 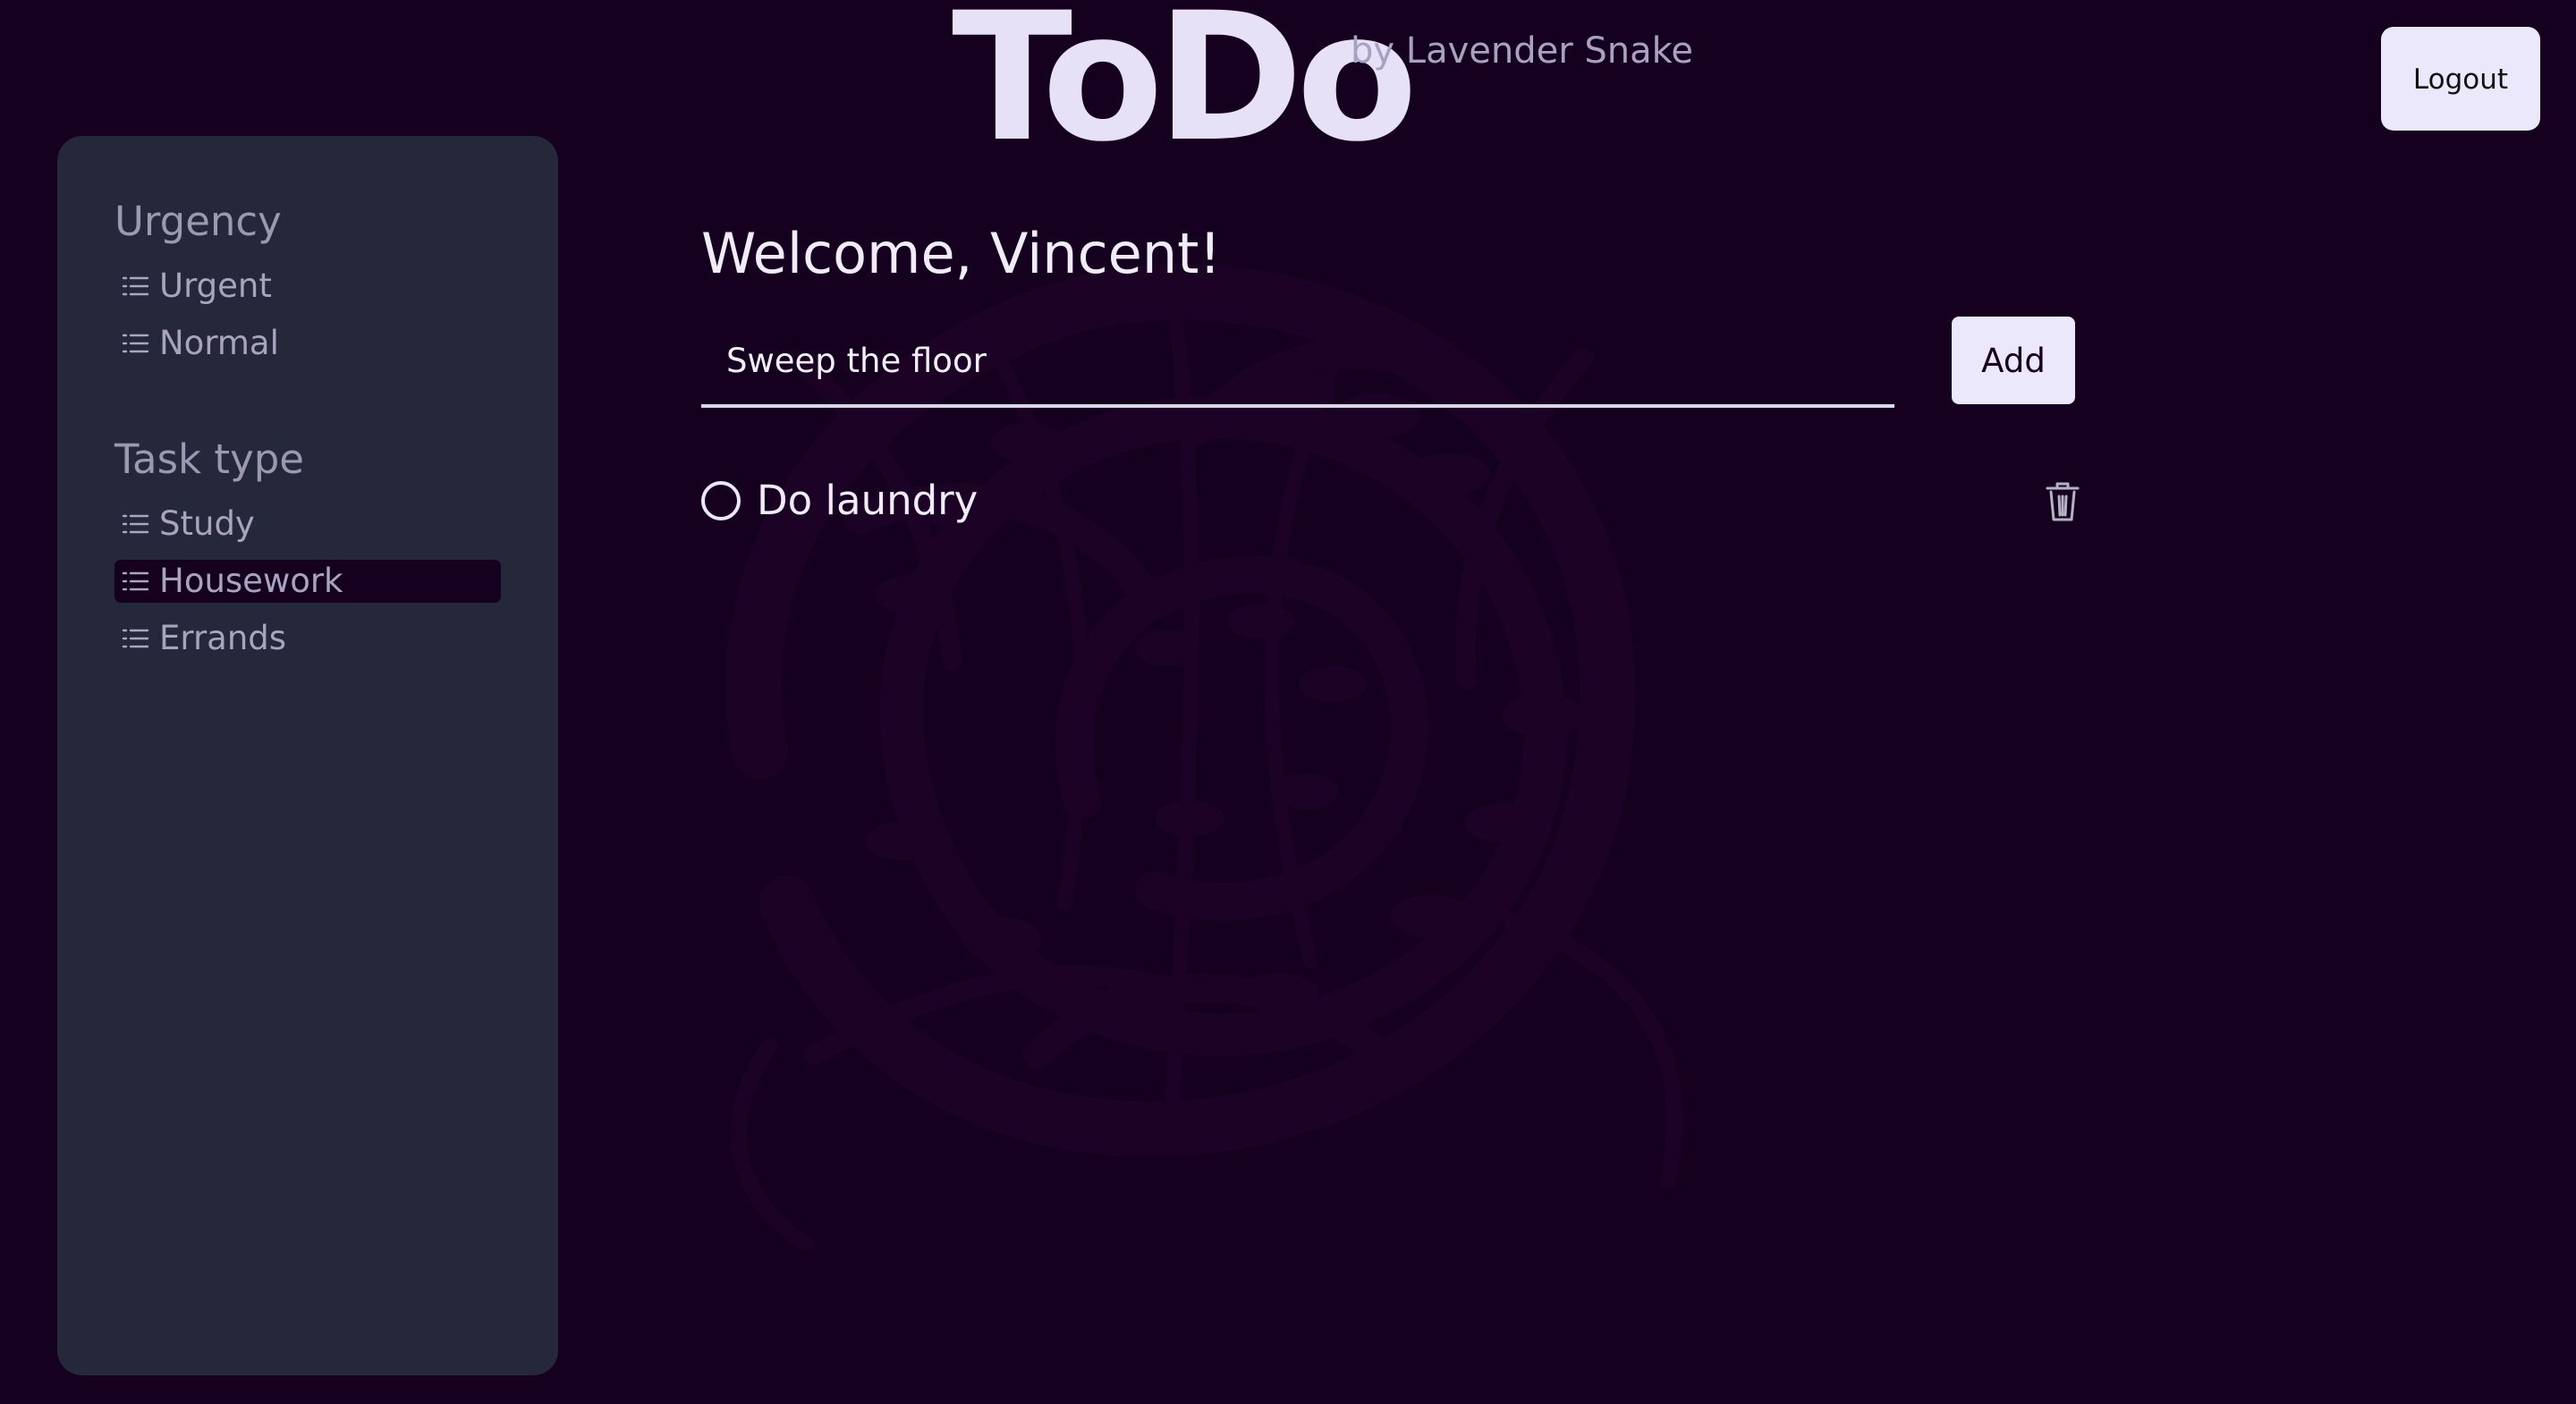 I want to click on sidebar-item-label: Normal, so click(x=219, y=343).